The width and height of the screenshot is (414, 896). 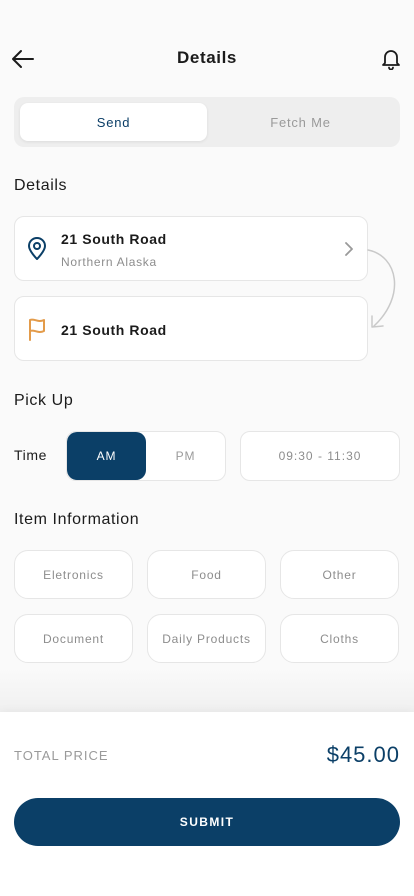 What do you see at coordinates (37, 329) in the screenshot?
I see `flag-icon` at bounding box center [37, 329].